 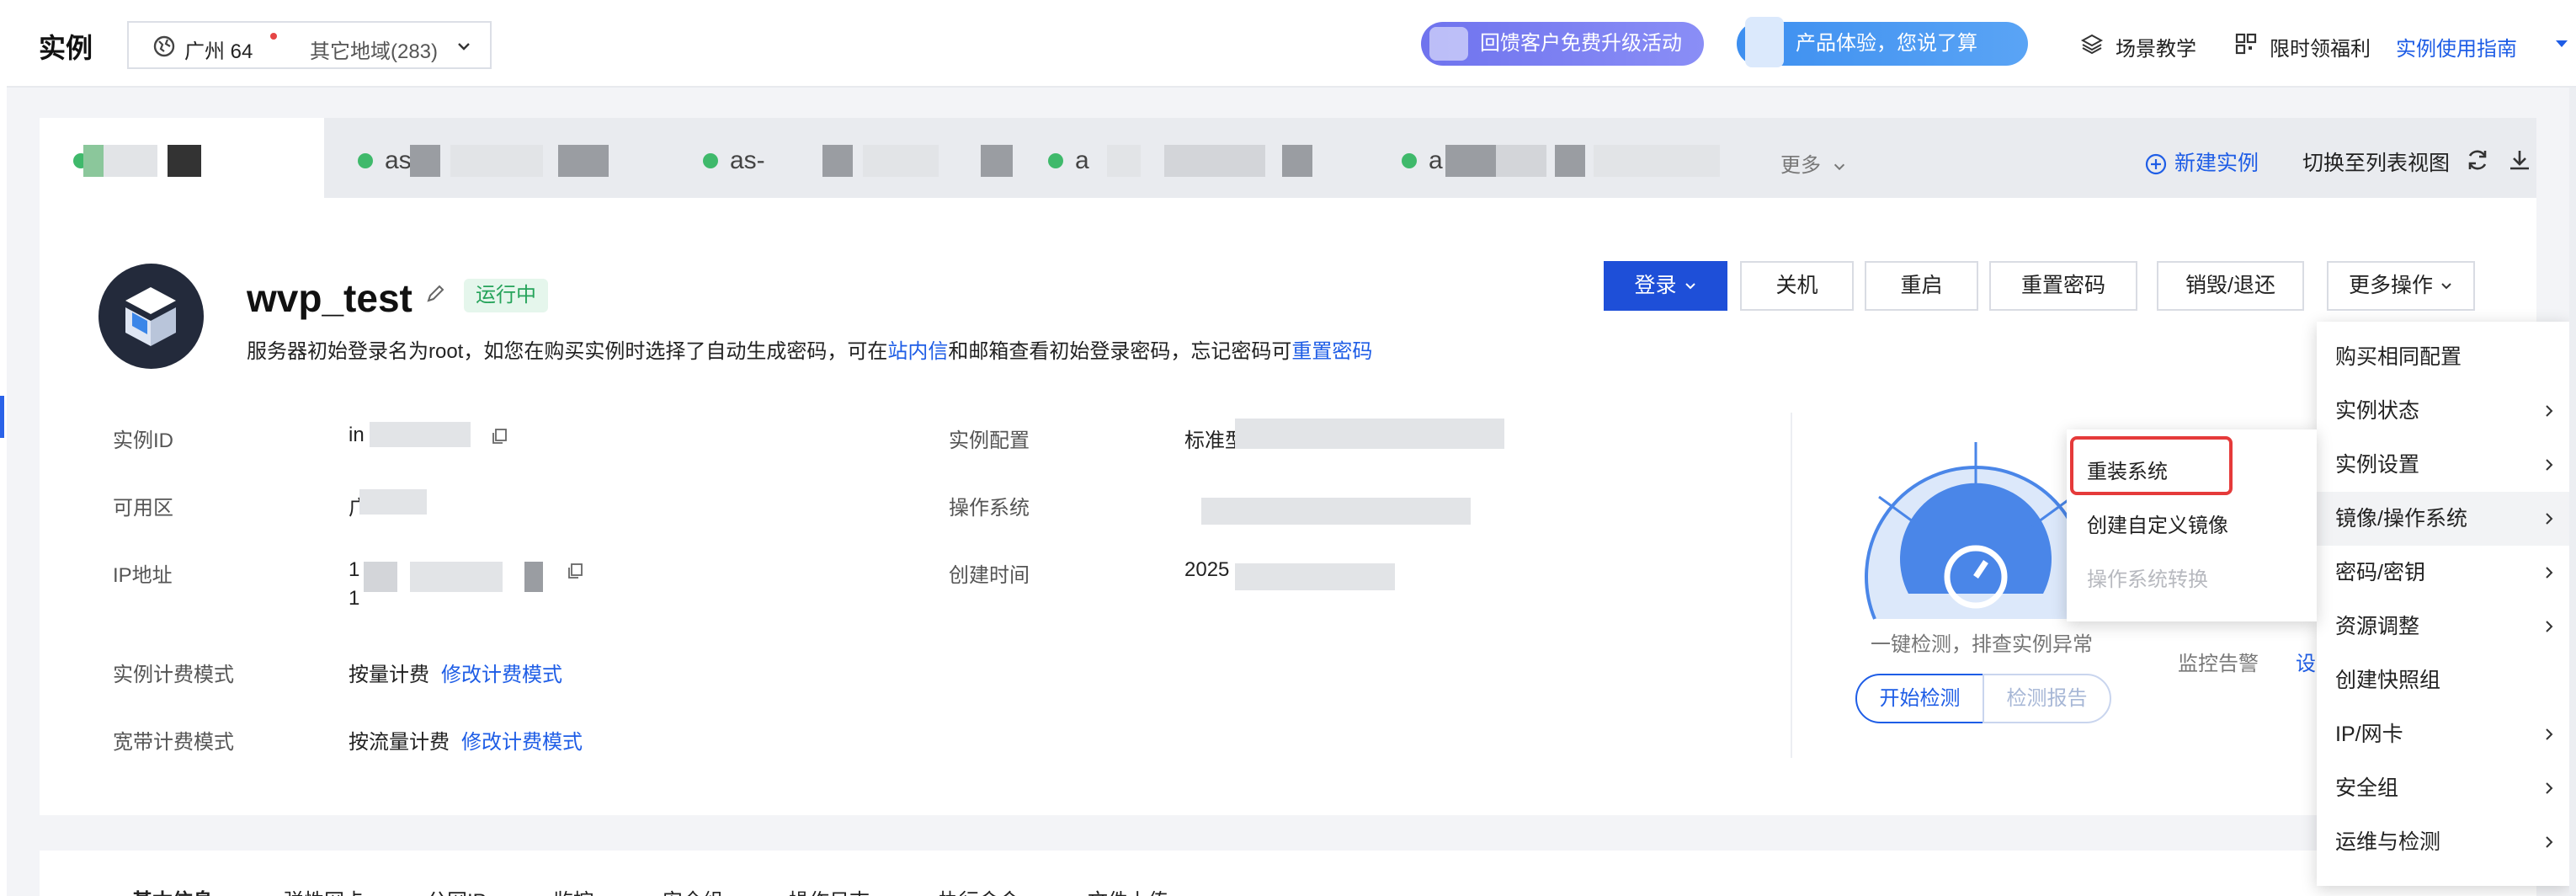 What do you see at coordinates (2378, 465) in the screenshot?
I see `menu-item-label: 实例设置` at bounding box center [2378, 465].